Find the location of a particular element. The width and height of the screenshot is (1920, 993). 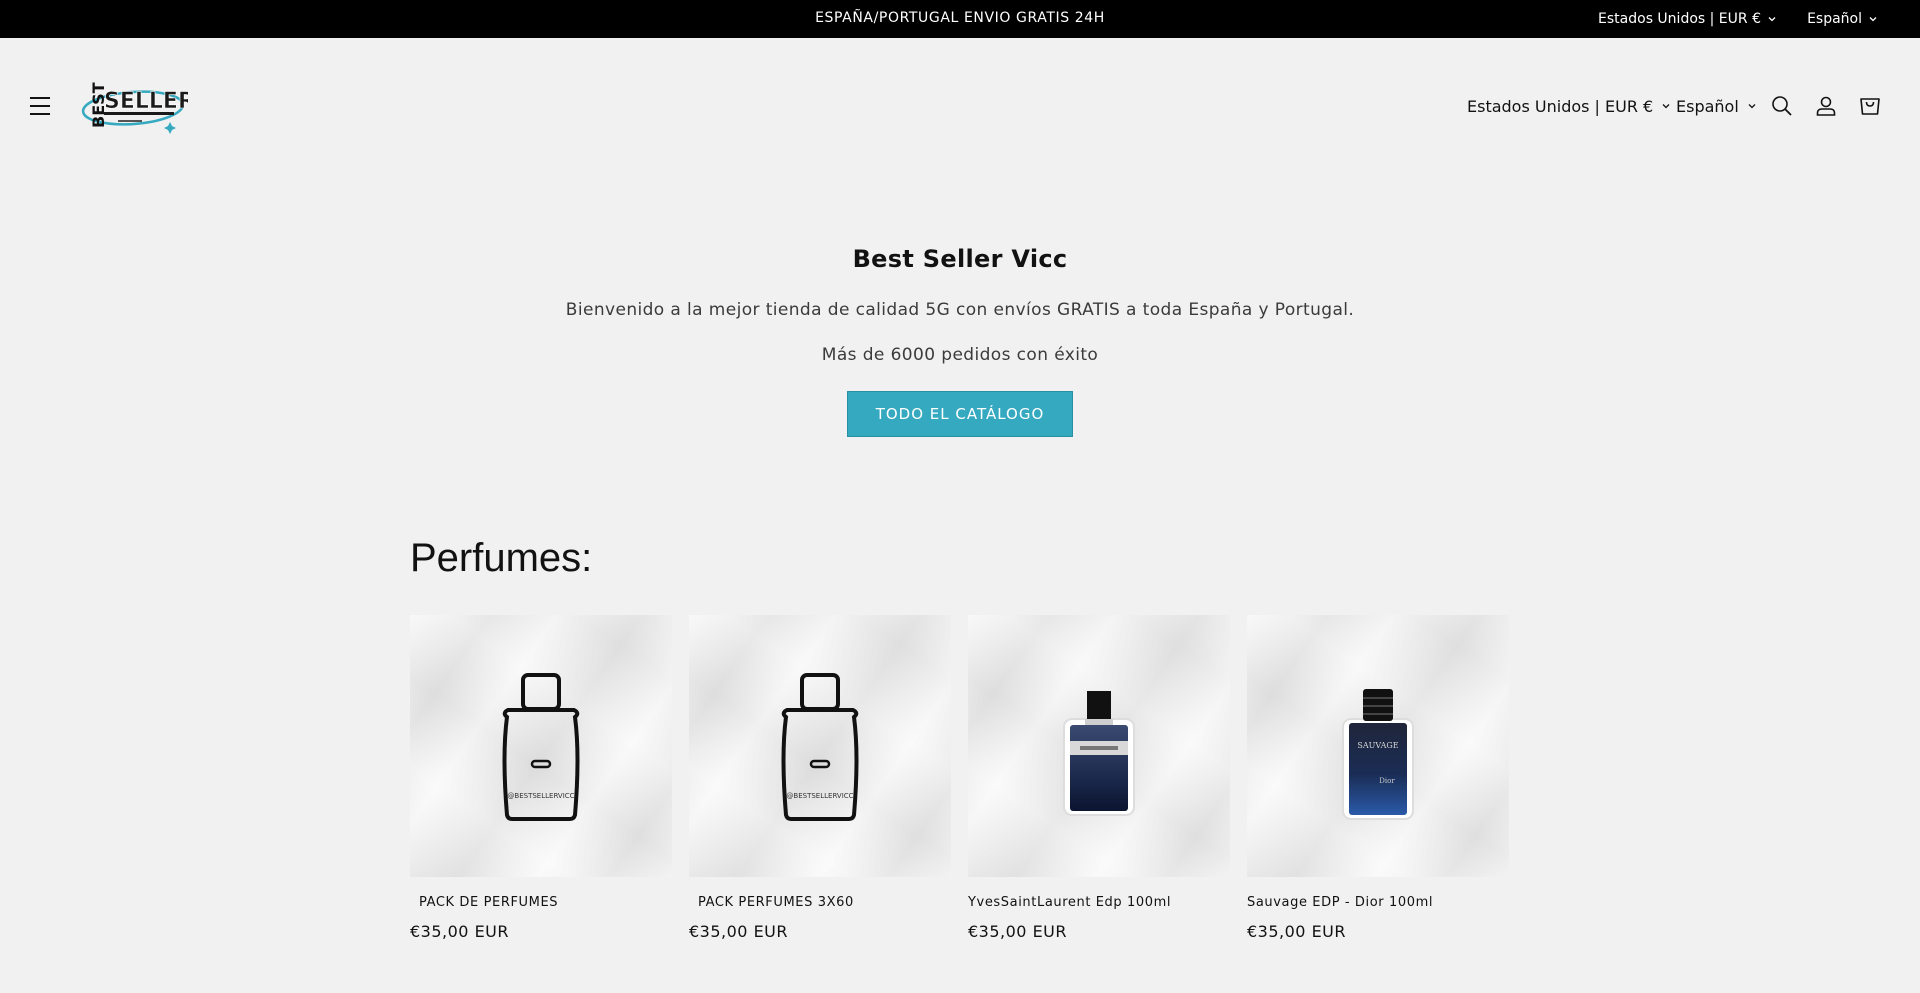

product-title: Sauvage EDP - Dior 100ml is located at coordinates (1378, 902).